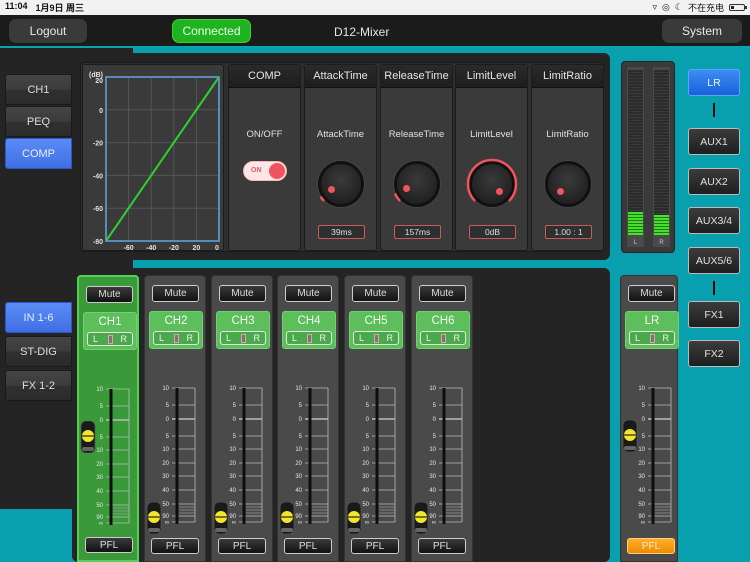  What do you see at coordinates (110, 331) in the screenshot?
I see `ch1-select-button: CH1 L R` at bounding box center [110, 331].